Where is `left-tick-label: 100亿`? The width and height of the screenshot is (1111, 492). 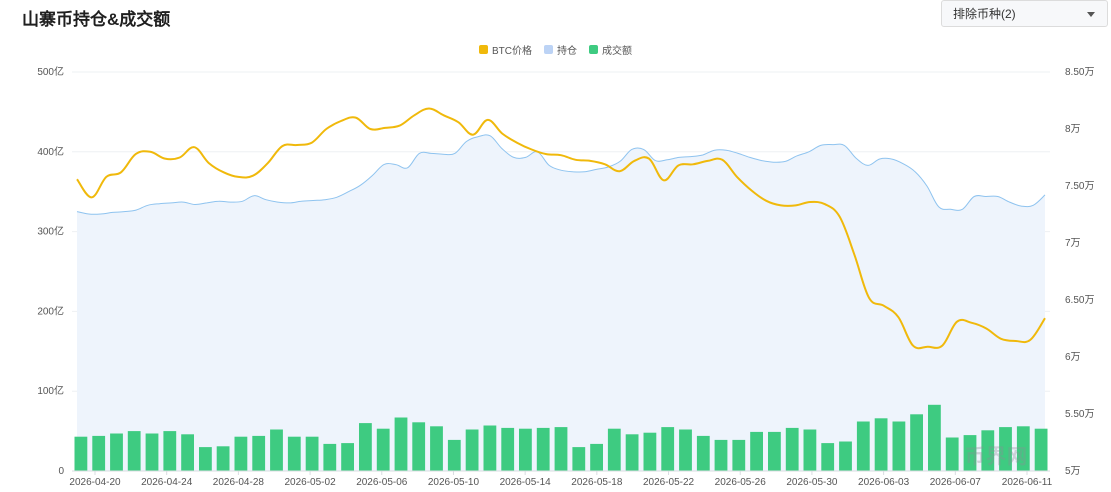 left-tick-label: 100亿 is located at coordinates (50, 390).